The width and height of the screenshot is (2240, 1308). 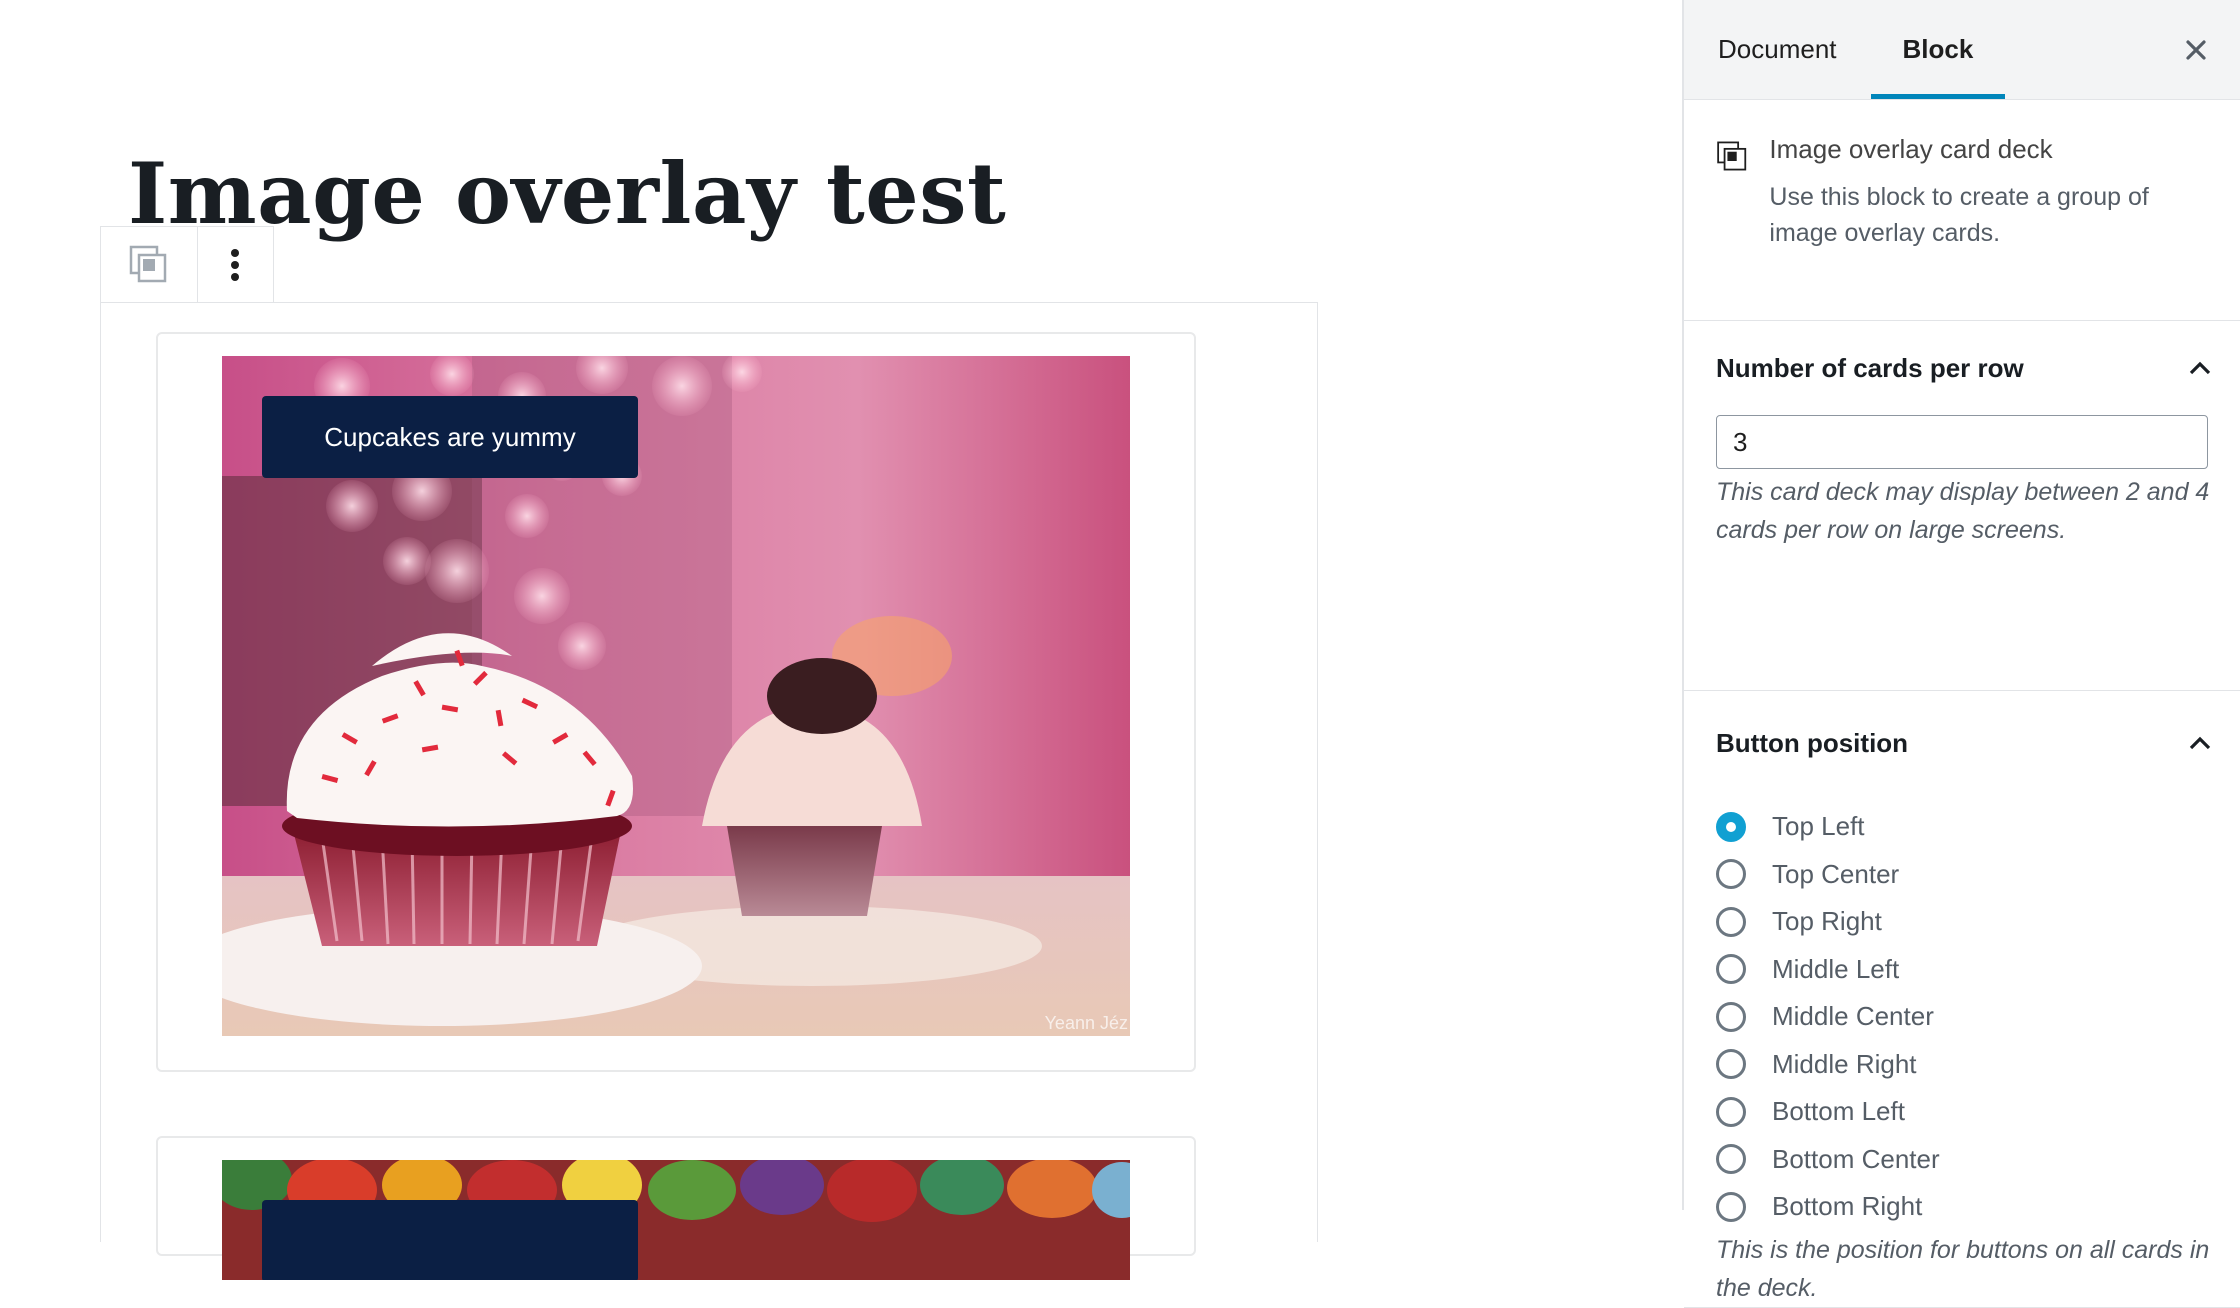 I want to click on radio-option-middle-left: Middle Left, so click(x=1964, y=970).